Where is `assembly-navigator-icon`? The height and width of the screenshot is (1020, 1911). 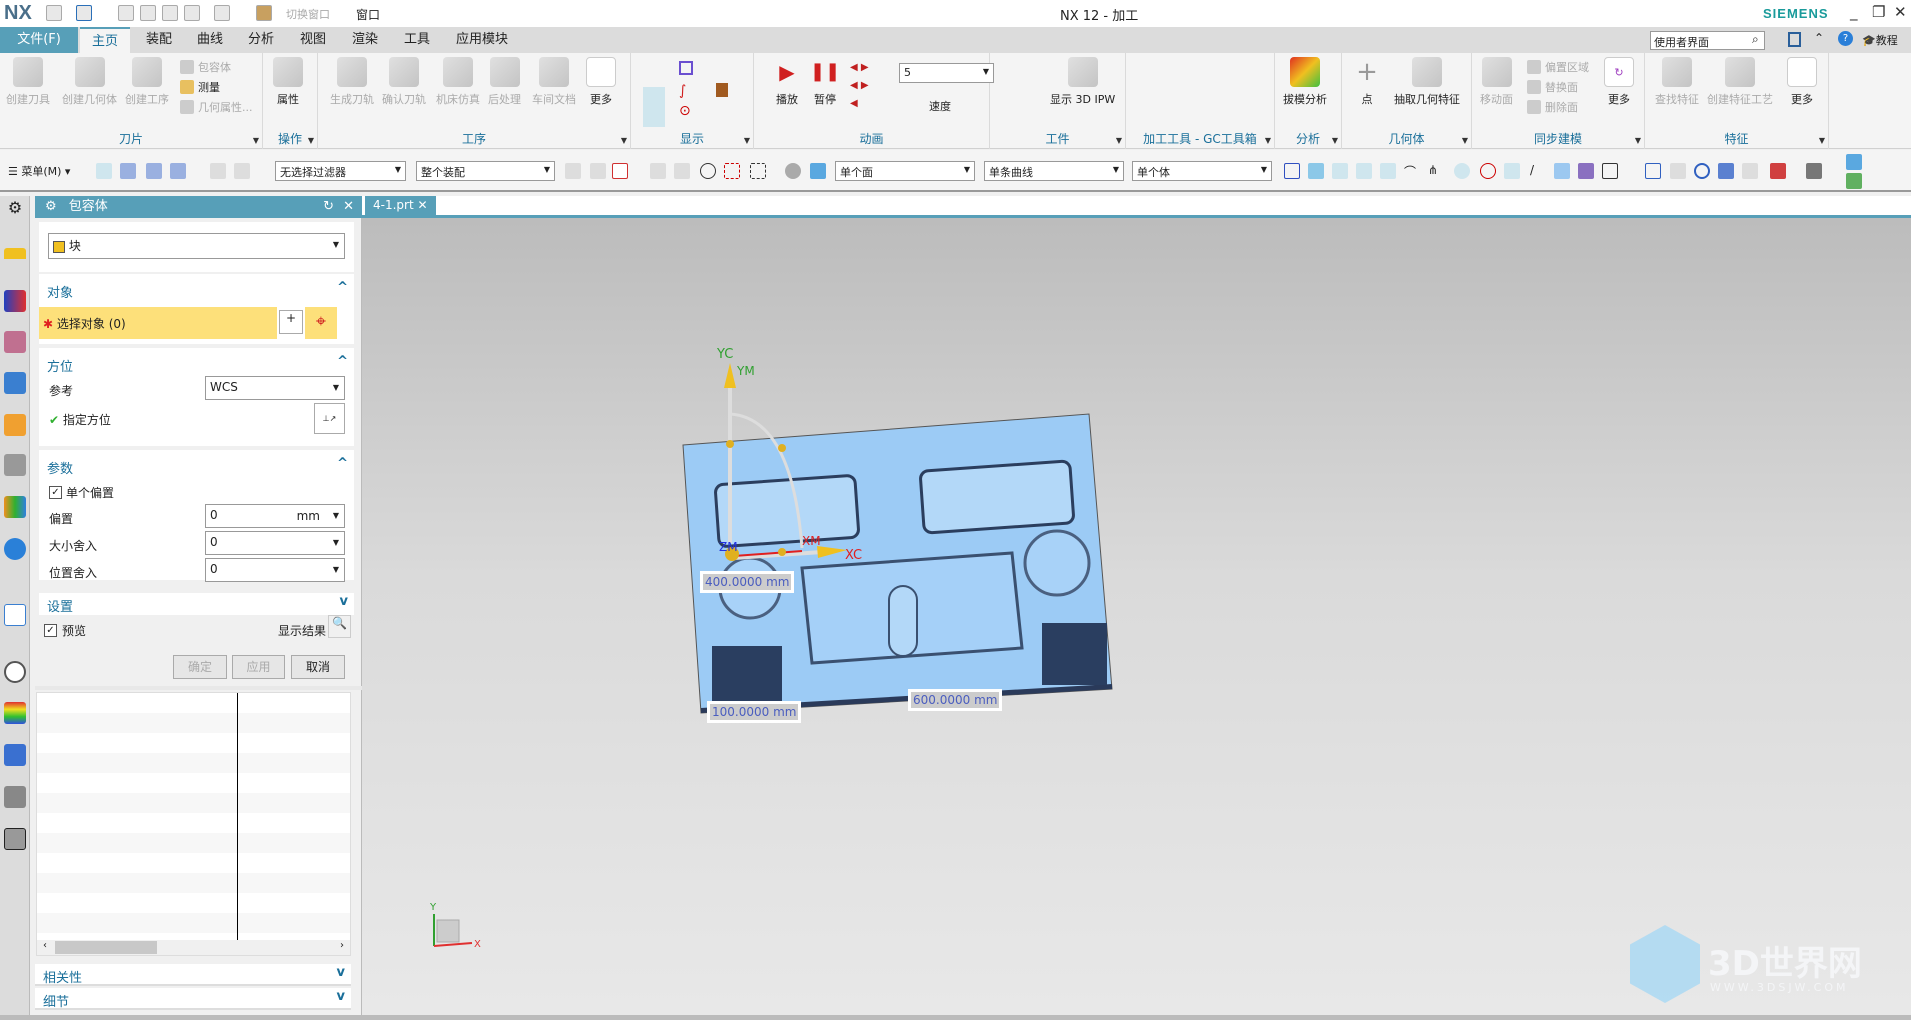
assembly-navigator-icon is located at coordinates (15, 425).